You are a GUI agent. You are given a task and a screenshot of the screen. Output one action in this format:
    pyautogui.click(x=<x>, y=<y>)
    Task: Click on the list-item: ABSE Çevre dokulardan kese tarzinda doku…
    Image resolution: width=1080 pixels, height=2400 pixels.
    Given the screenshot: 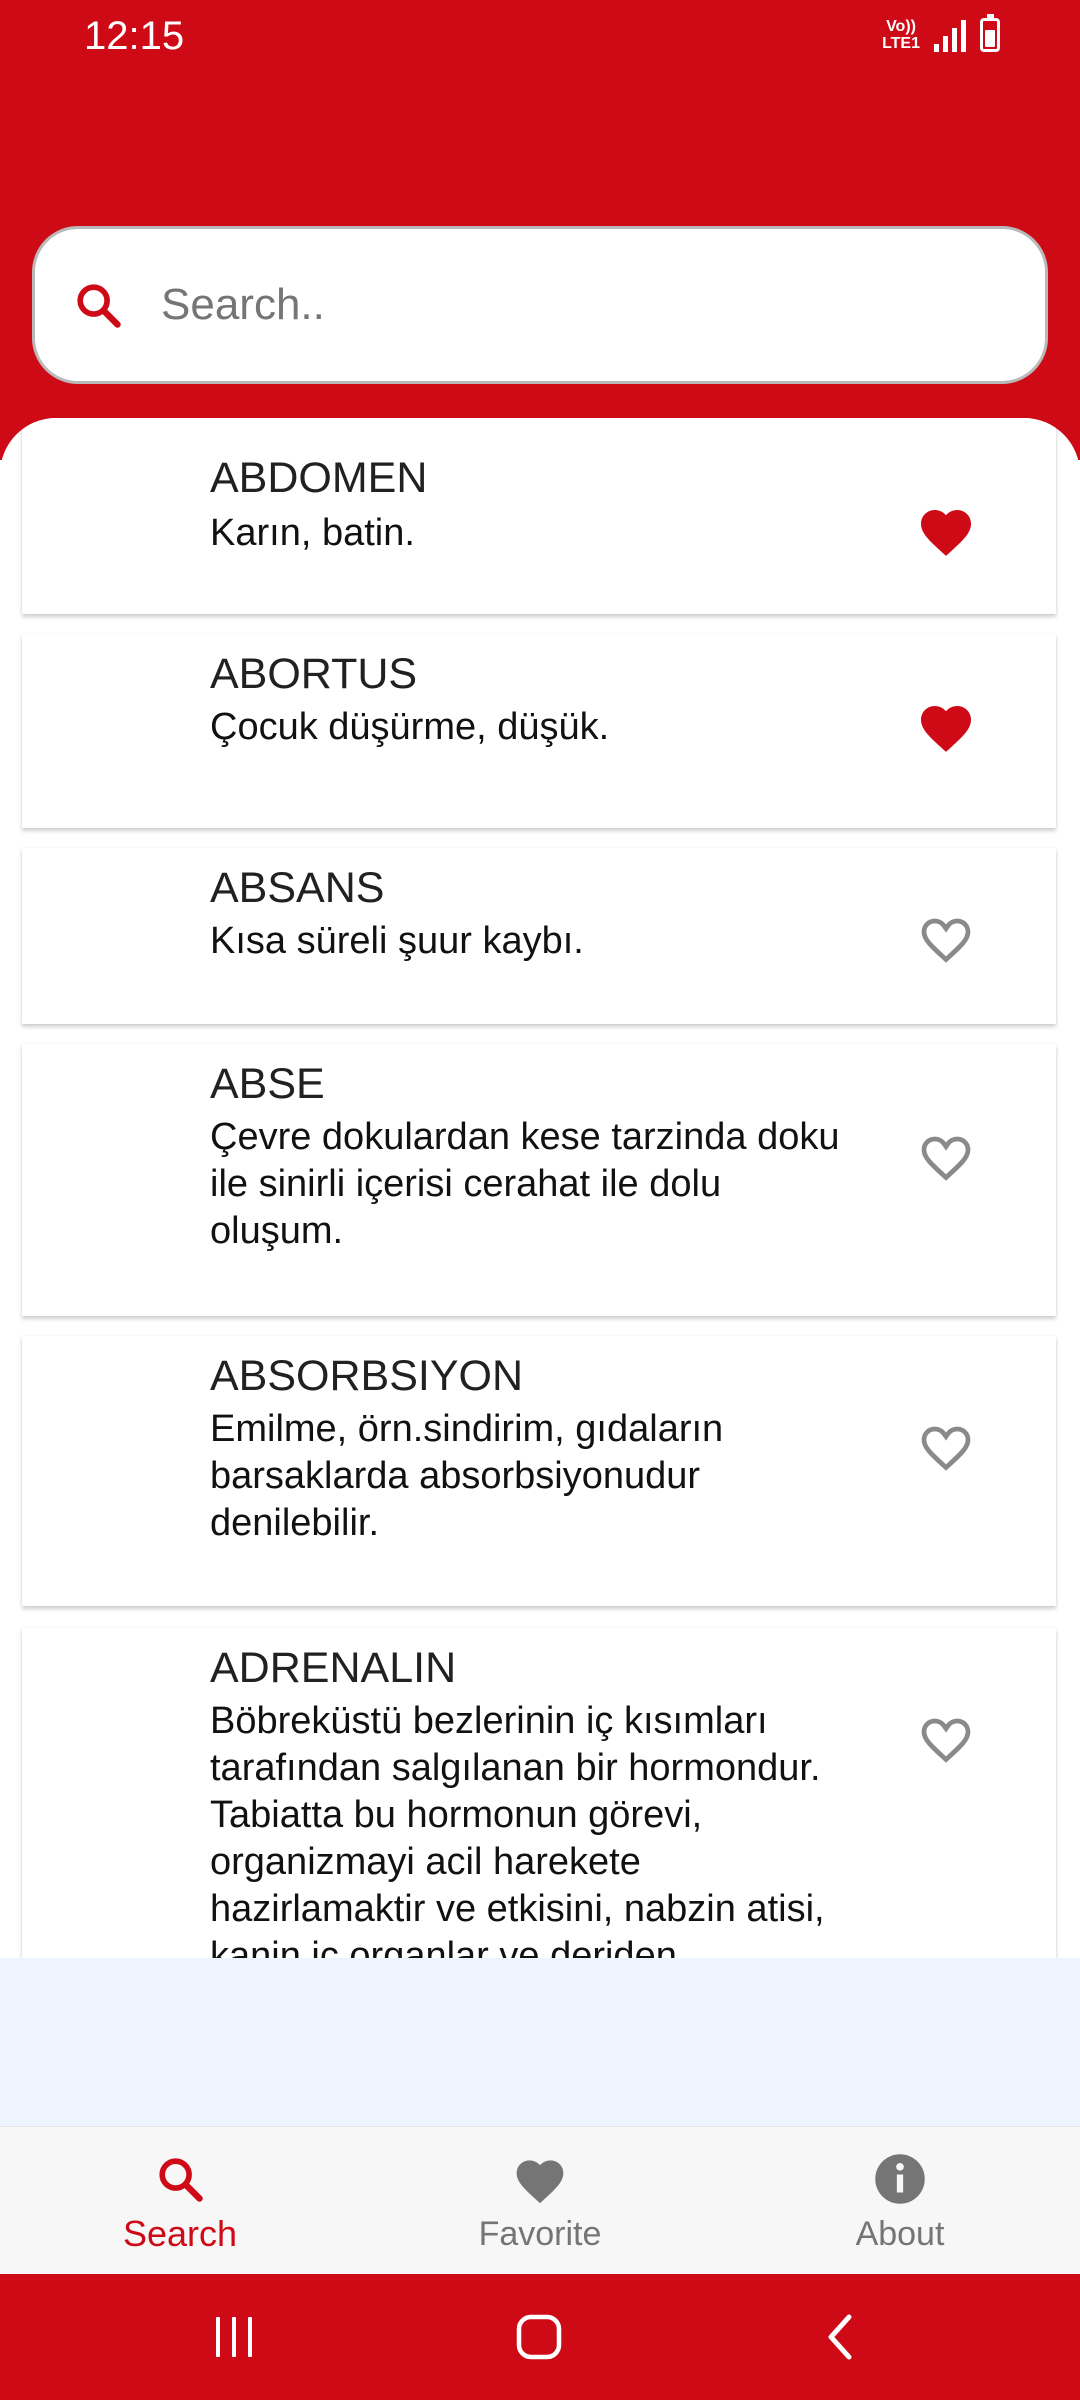 What is the action you would take?
    pyautogui.click(x=539, y=1180)
    